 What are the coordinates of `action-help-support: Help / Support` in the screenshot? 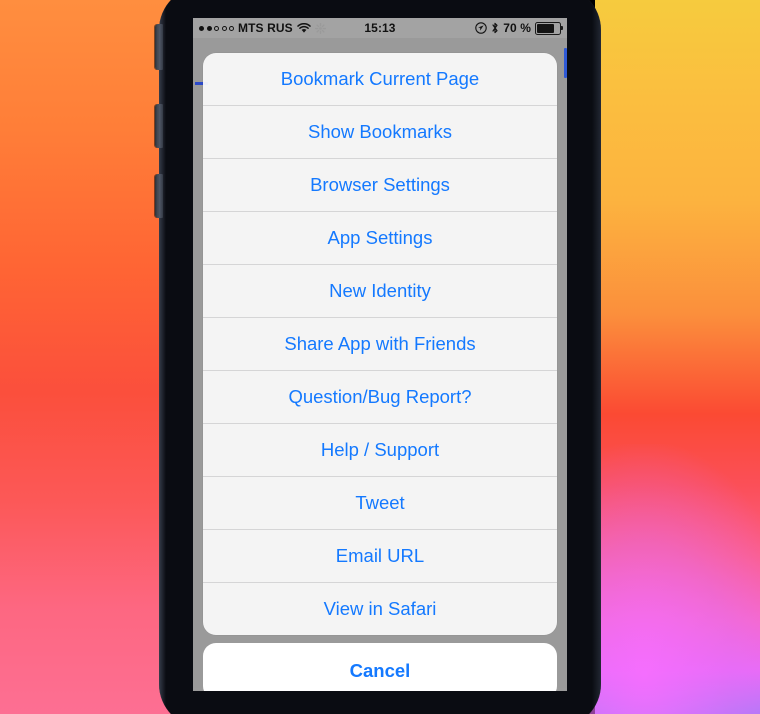 It's located at (380, 450).